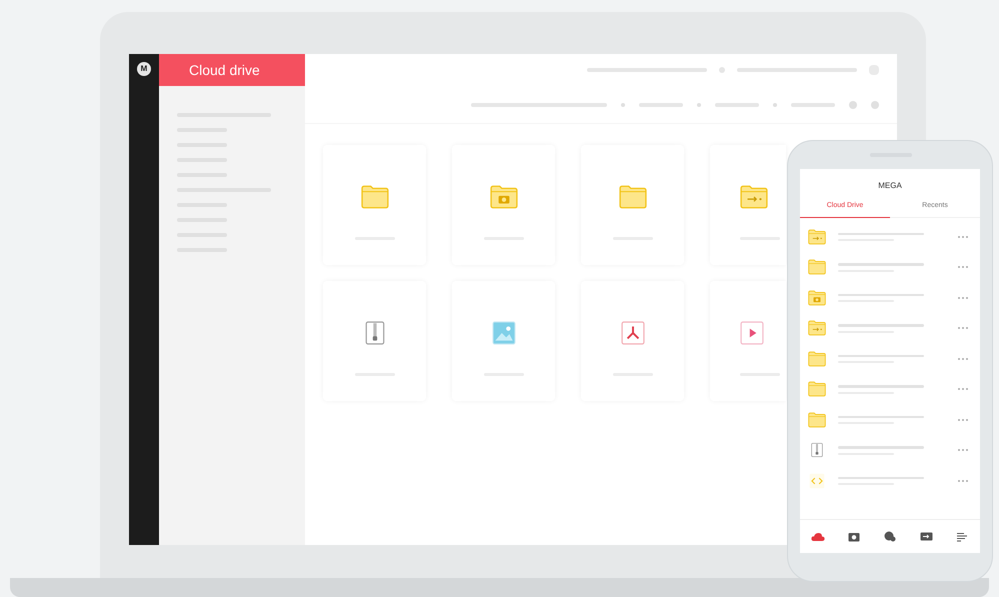 This screenshot has height=597, width=999. I want to click on sidebar-header: Cloud drive, so click(232, 70).